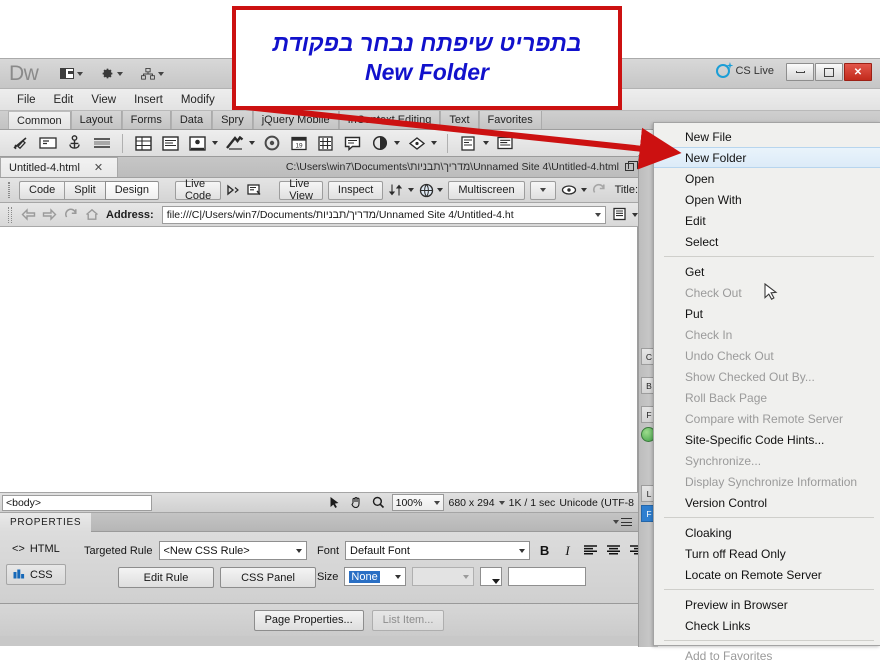 The image size is (880, 666). What do you see at coordinates (471, 503) in the screenshot?
I see `window-size-label: 680 x 294` at bounding box center [471, 503].